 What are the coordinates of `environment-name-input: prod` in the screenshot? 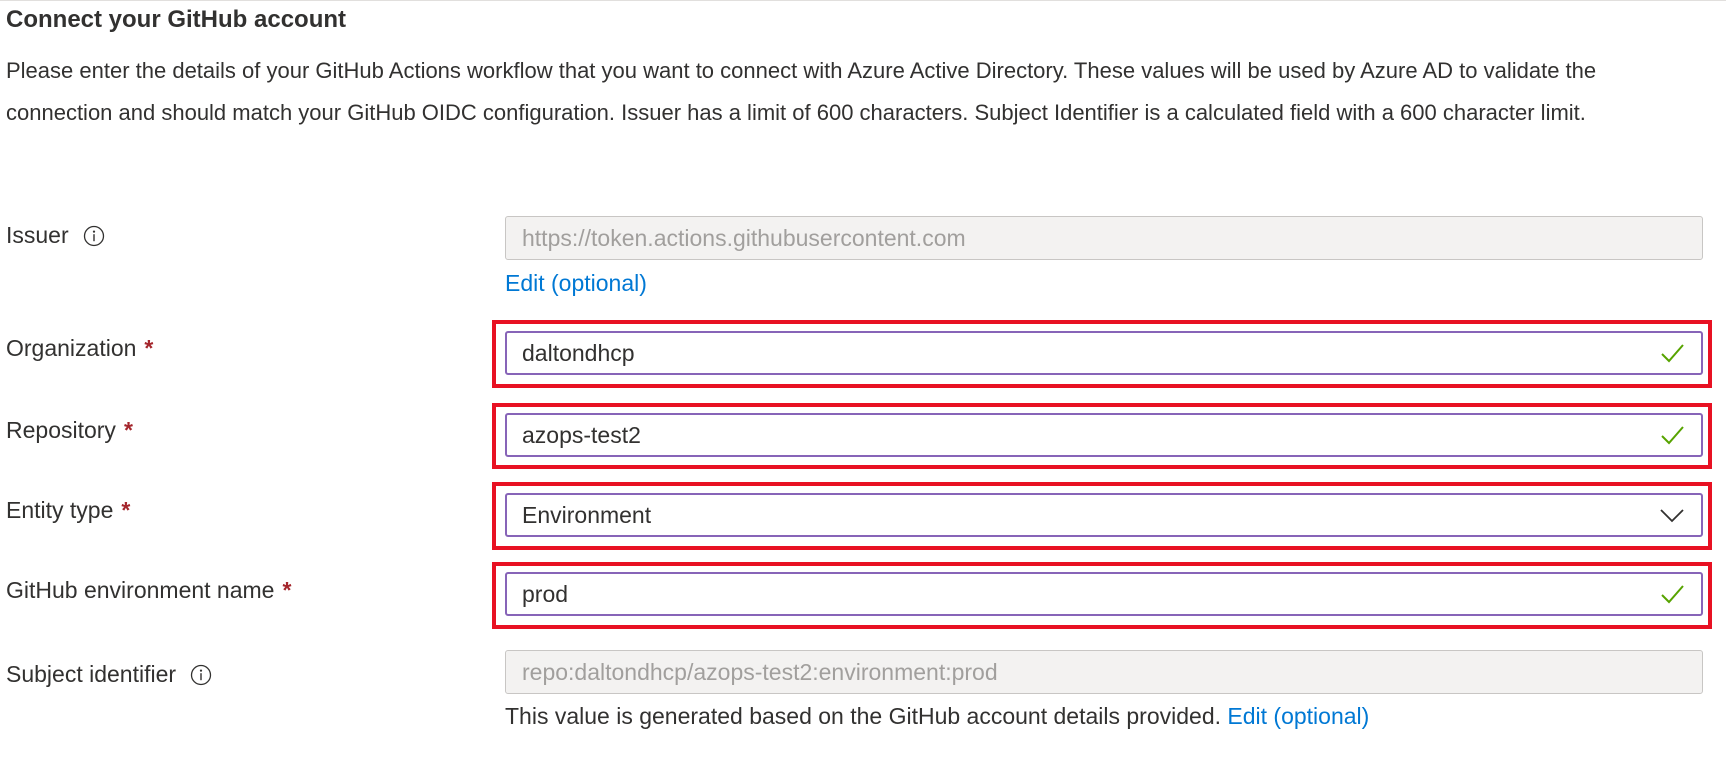 It's located at (1104, 594).